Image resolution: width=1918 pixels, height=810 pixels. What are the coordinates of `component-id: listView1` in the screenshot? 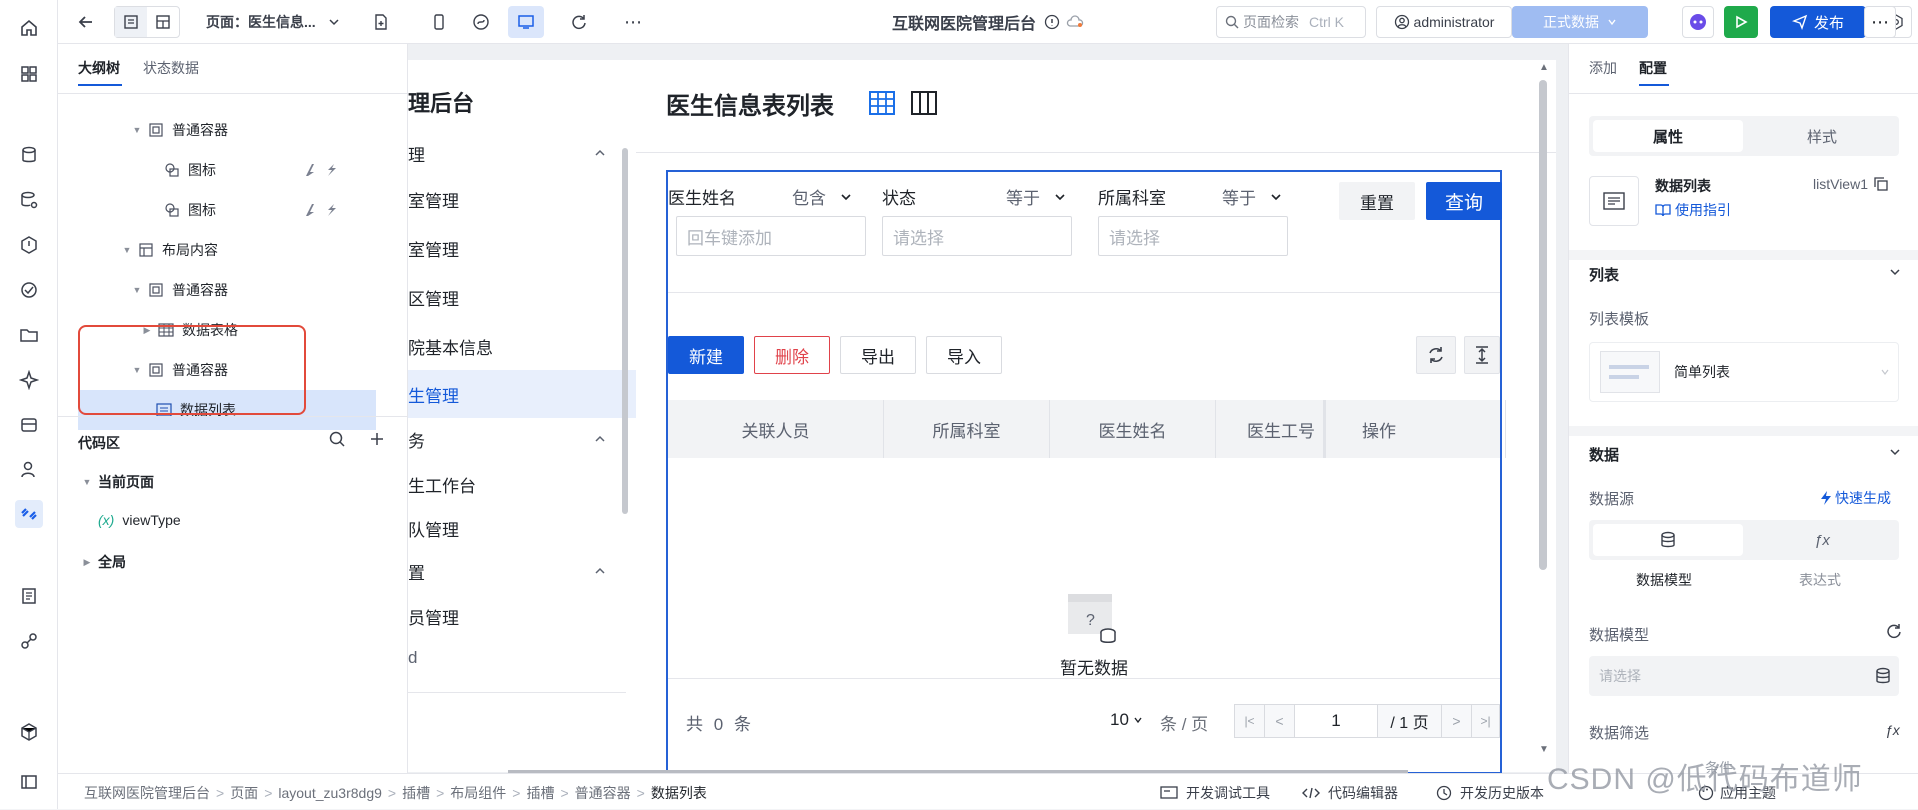 It's located at (1850, 184).